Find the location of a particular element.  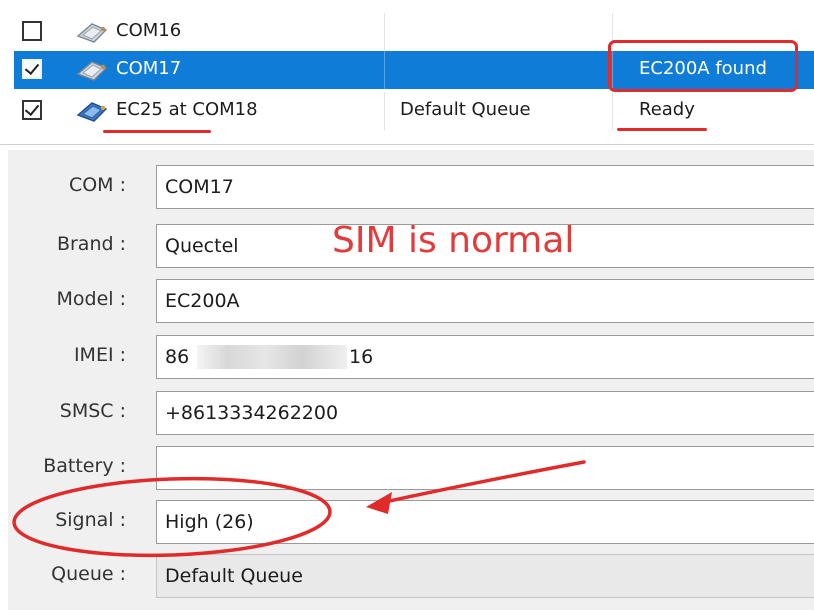

signal-value: High (26) is located at coordinates (209, 522).